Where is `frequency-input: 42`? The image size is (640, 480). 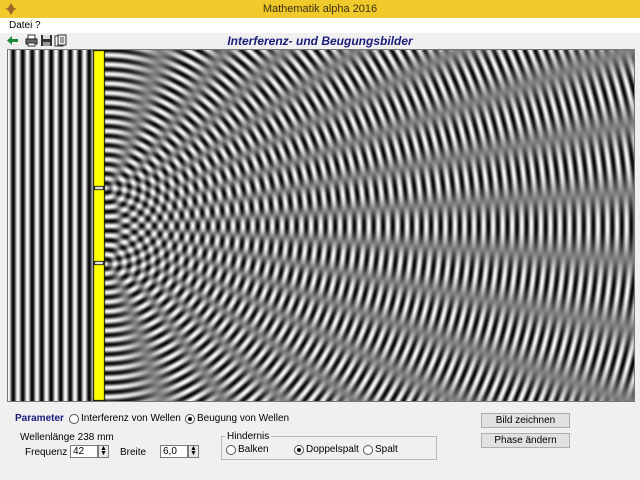
frequency-input: 42 is located at coordinates (84, 451).